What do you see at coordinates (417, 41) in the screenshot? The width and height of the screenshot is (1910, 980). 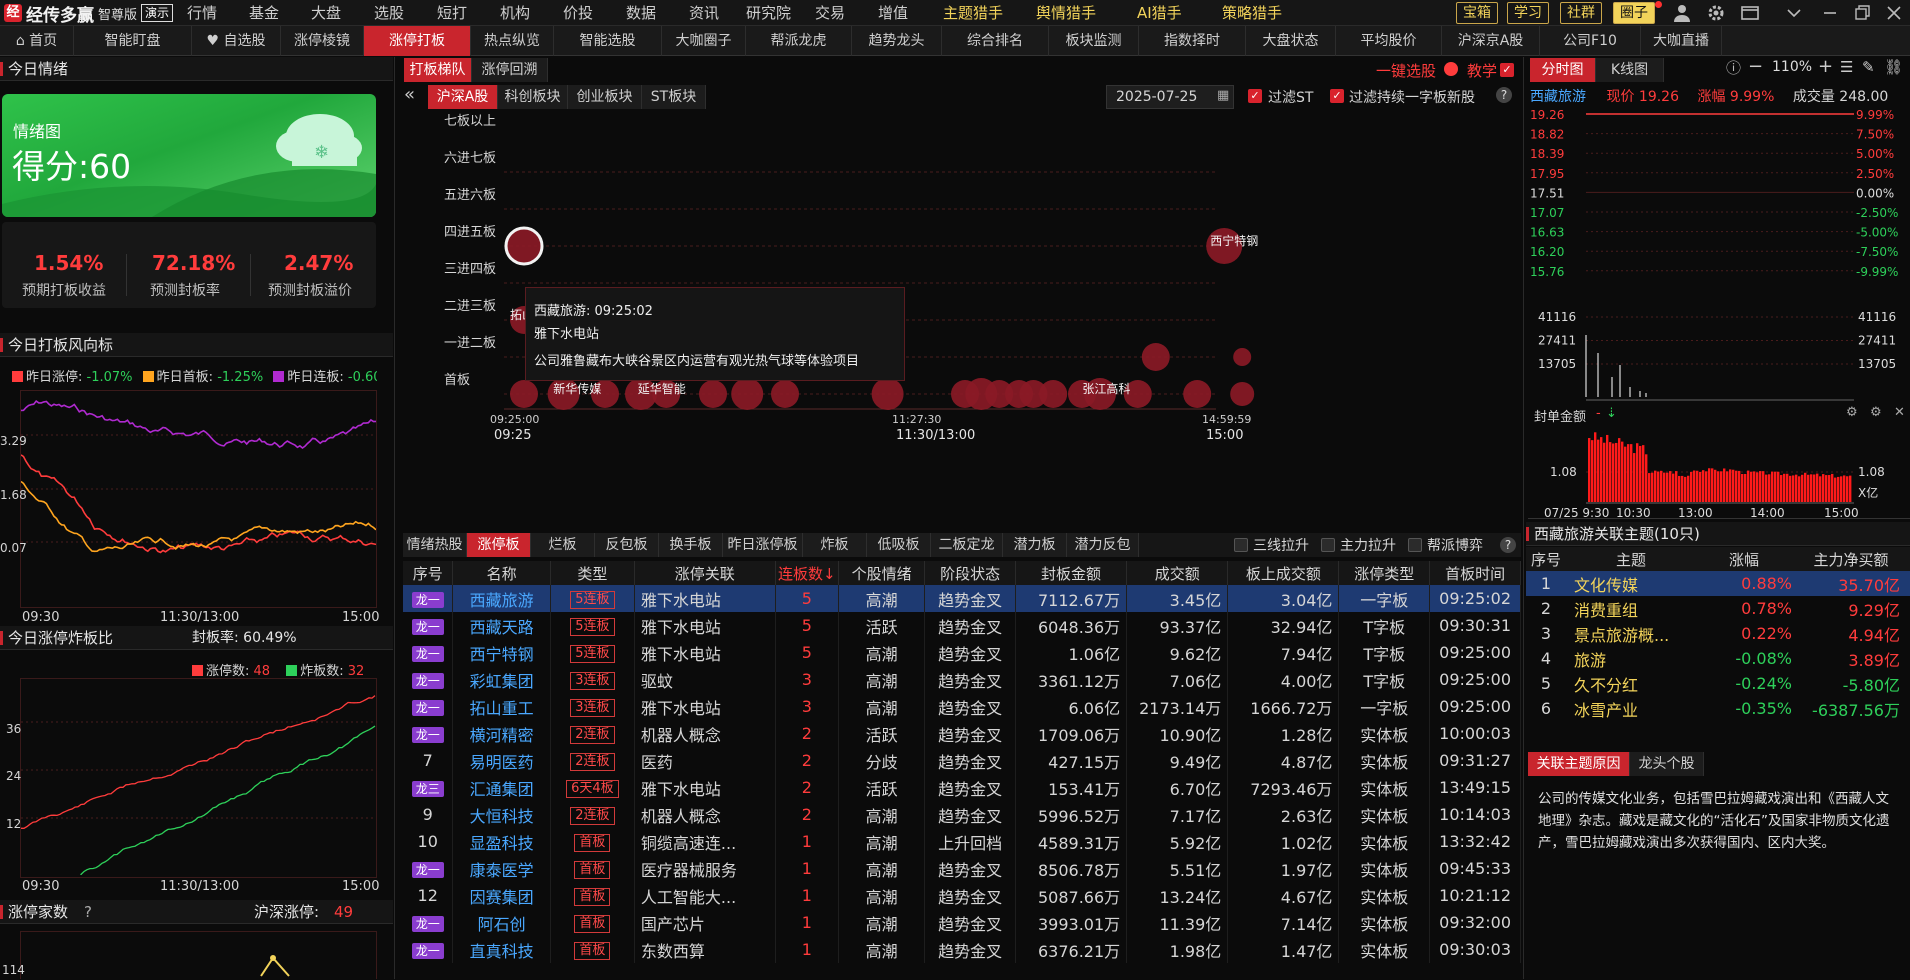 I see `tab-limitup-board: 涨停打板` at bounding box center [417, 41].